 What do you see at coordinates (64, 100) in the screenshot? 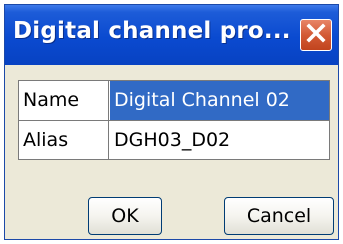
I see `name-label: Name` at bounding box center [64, 100].